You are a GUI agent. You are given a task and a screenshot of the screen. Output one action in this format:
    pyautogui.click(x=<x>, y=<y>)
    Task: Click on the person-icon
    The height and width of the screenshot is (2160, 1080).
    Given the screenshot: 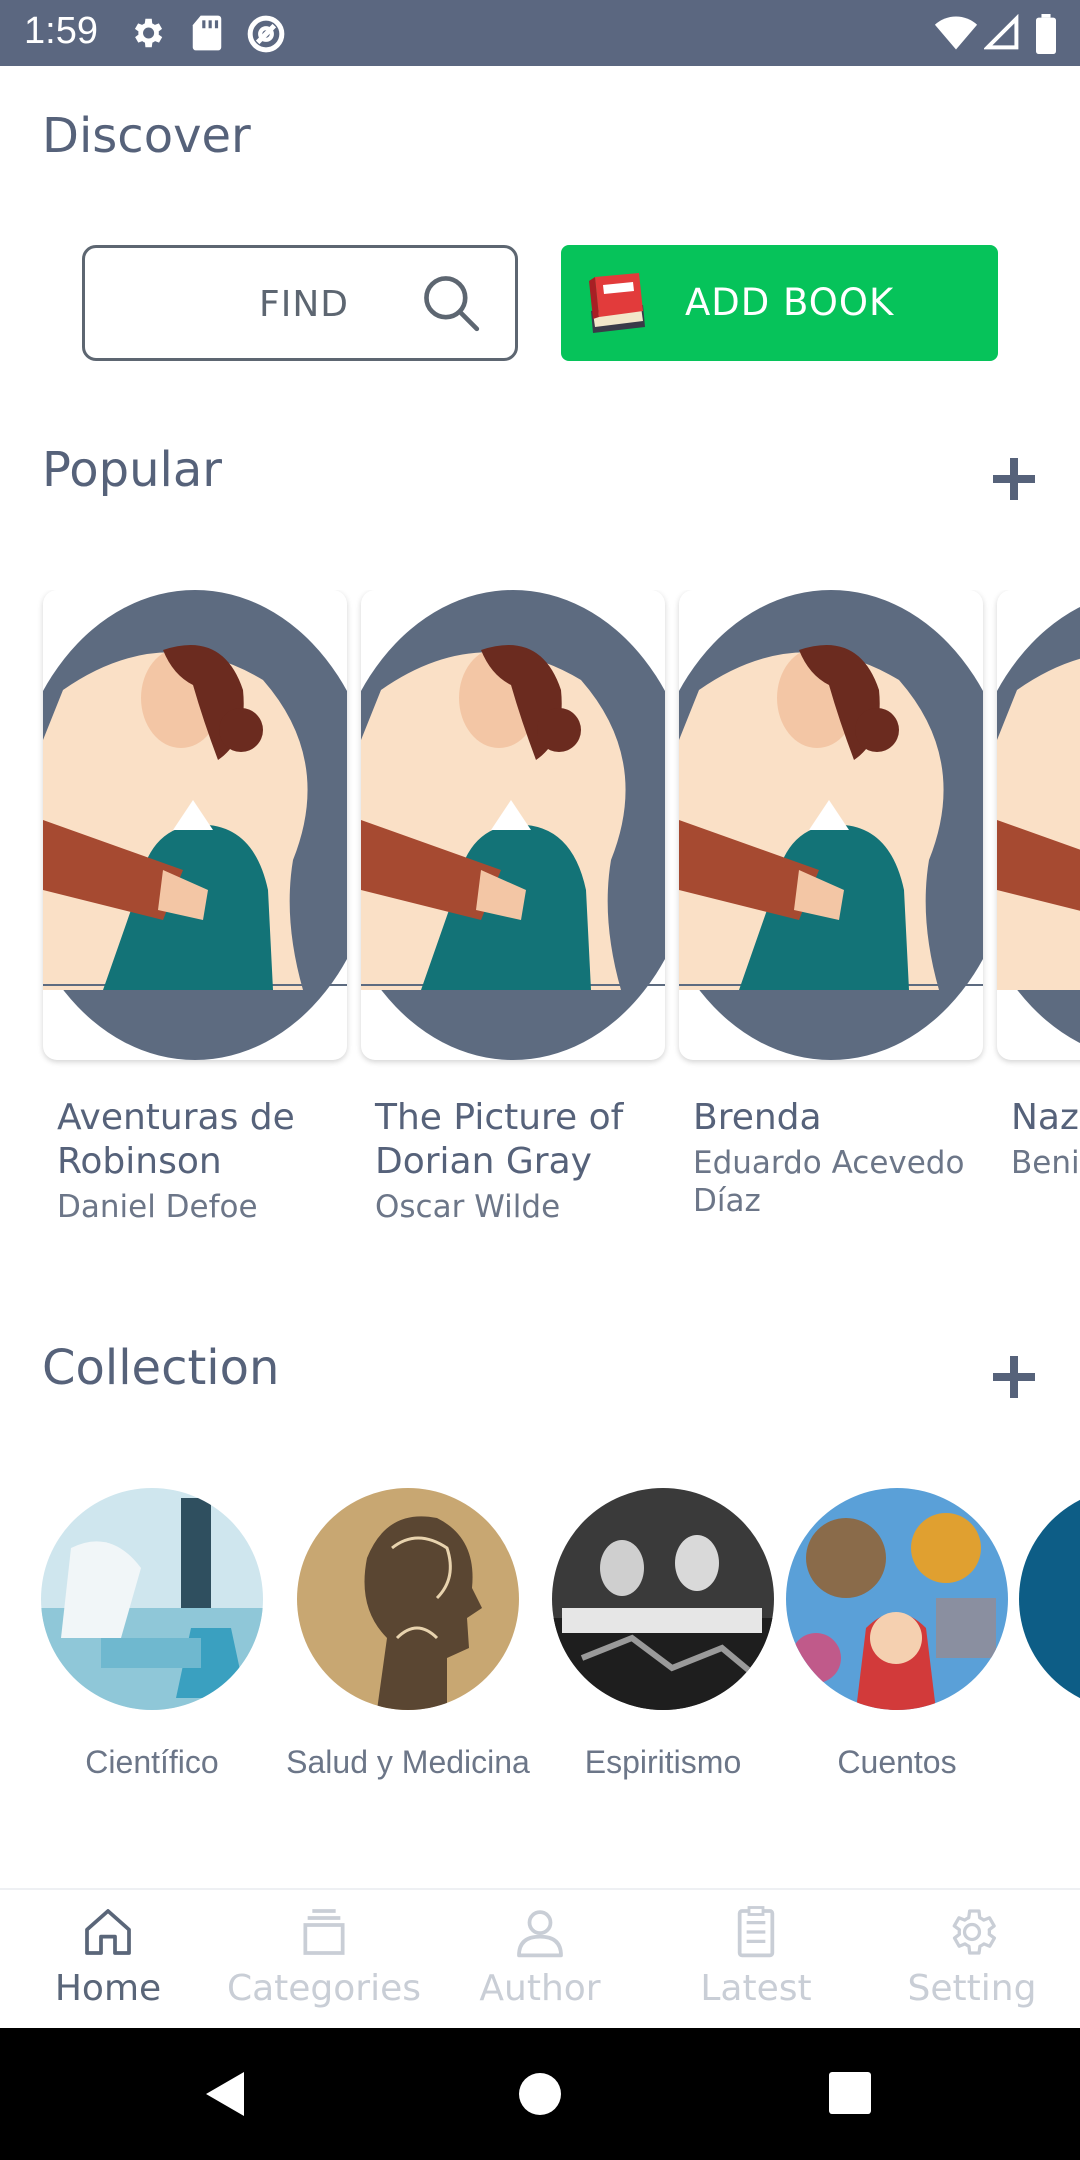 What is the action you would take?
    pyautogui.click(x=540, y=1934)
    